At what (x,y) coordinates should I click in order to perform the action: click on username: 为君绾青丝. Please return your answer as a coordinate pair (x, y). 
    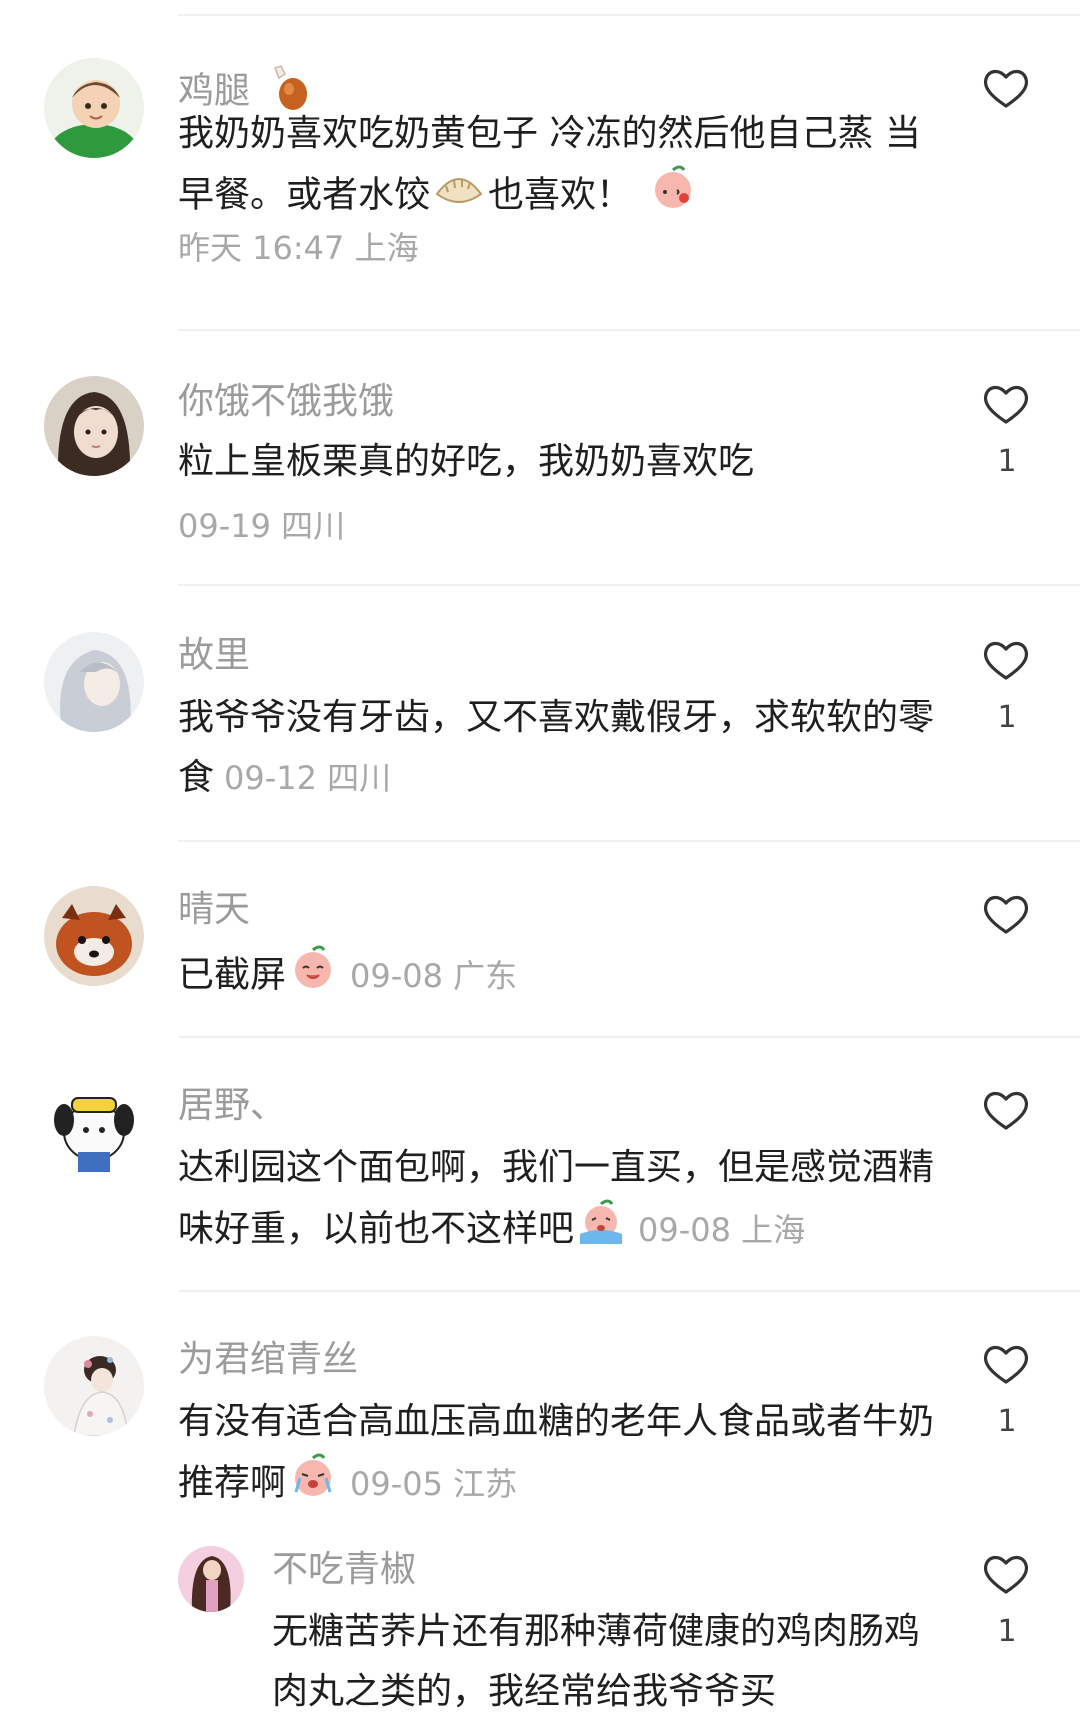
    Looking at the image, I should click on (268, 1360).